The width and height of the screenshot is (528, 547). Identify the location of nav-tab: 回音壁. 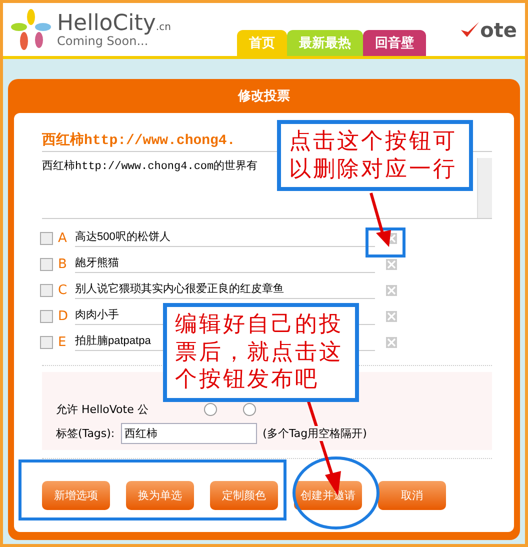
(394, 43).